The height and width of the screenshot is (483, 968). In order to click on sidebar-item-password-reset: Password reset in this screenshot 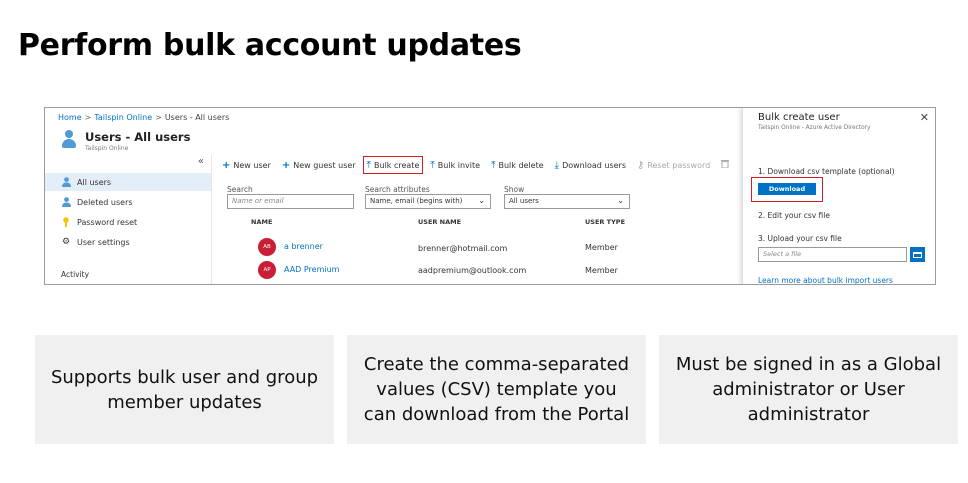, I will do `click(128, 222)`.